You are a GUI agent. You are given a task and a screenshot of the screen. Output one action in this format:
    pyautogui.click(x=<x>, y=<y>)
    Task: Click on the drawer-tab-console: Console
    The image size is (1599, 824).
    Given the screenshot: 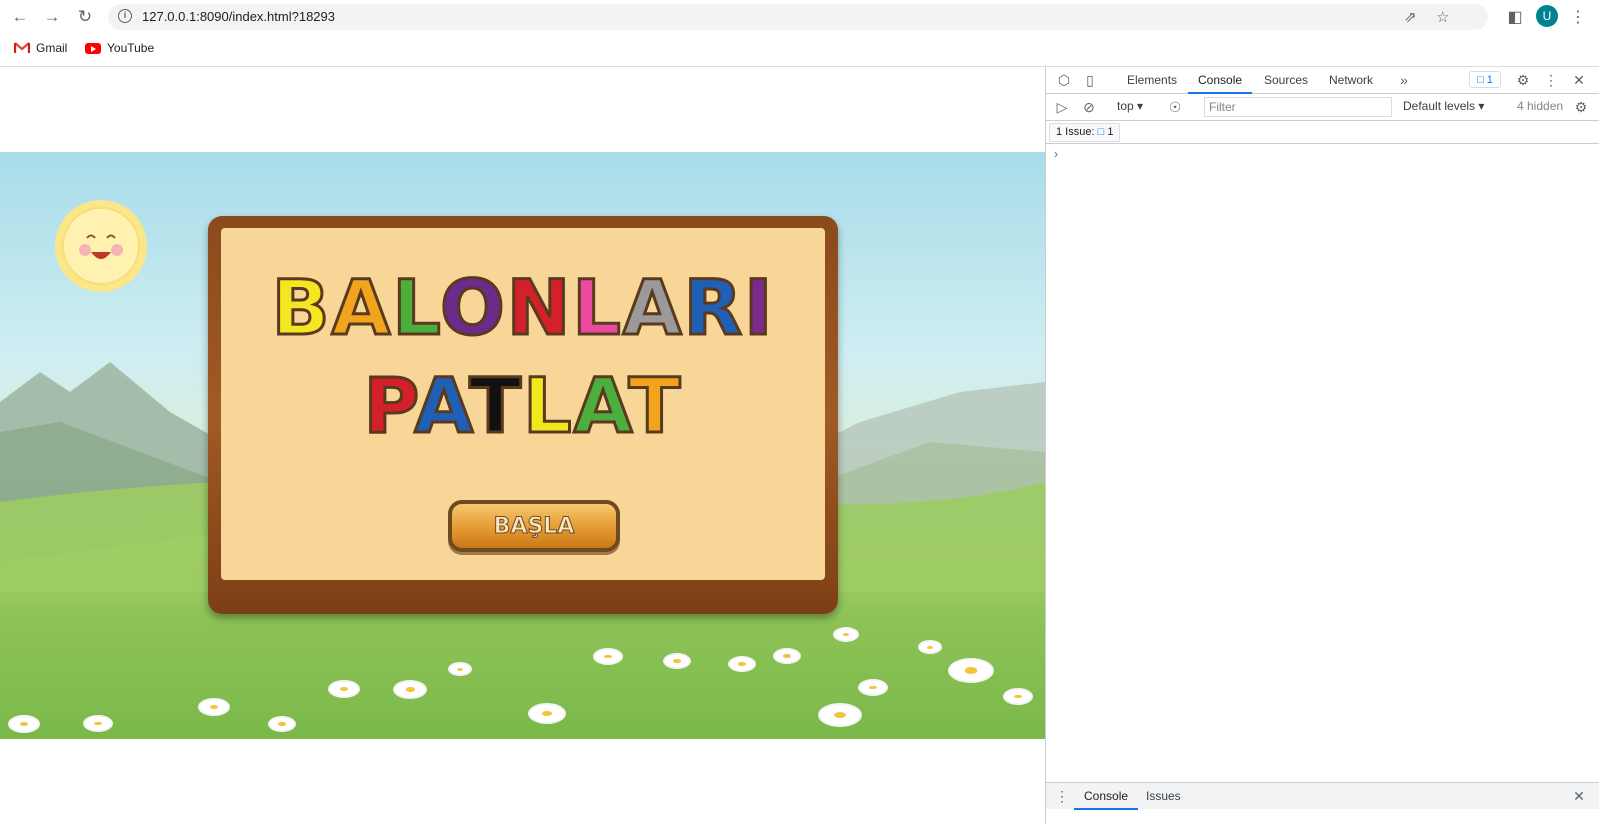 What is the action you would take?
    pyautogui.click(x=1106, y=799)
    